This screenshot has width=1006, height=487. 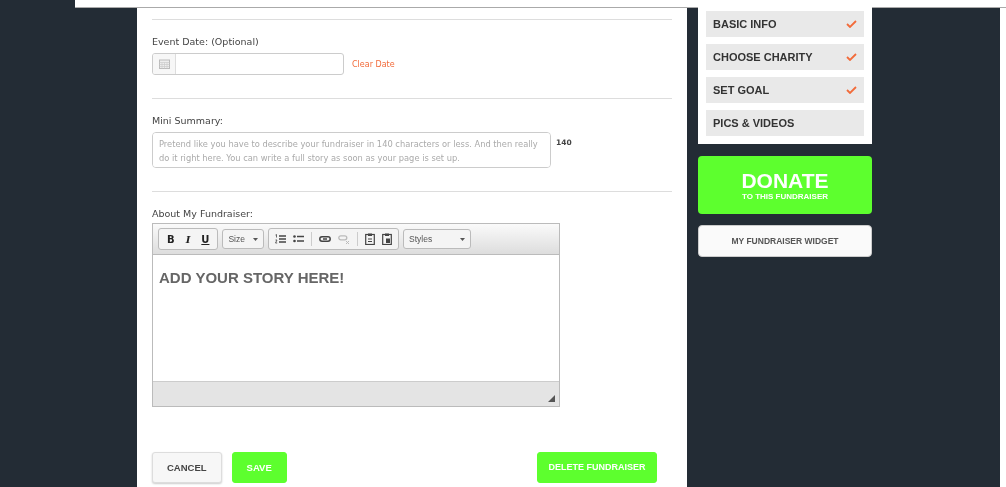 What do you see at coordinates (437, 239) in the screenshot?
I see `styles-dropdown: Styles` at bounding box center [437, 239].